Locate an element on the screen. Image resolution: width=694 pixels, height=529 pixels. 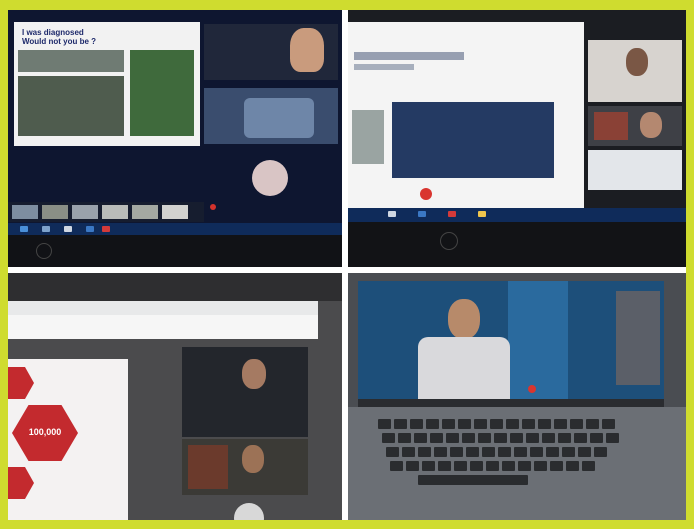
window-curtain is located at coordinates (538, 340).